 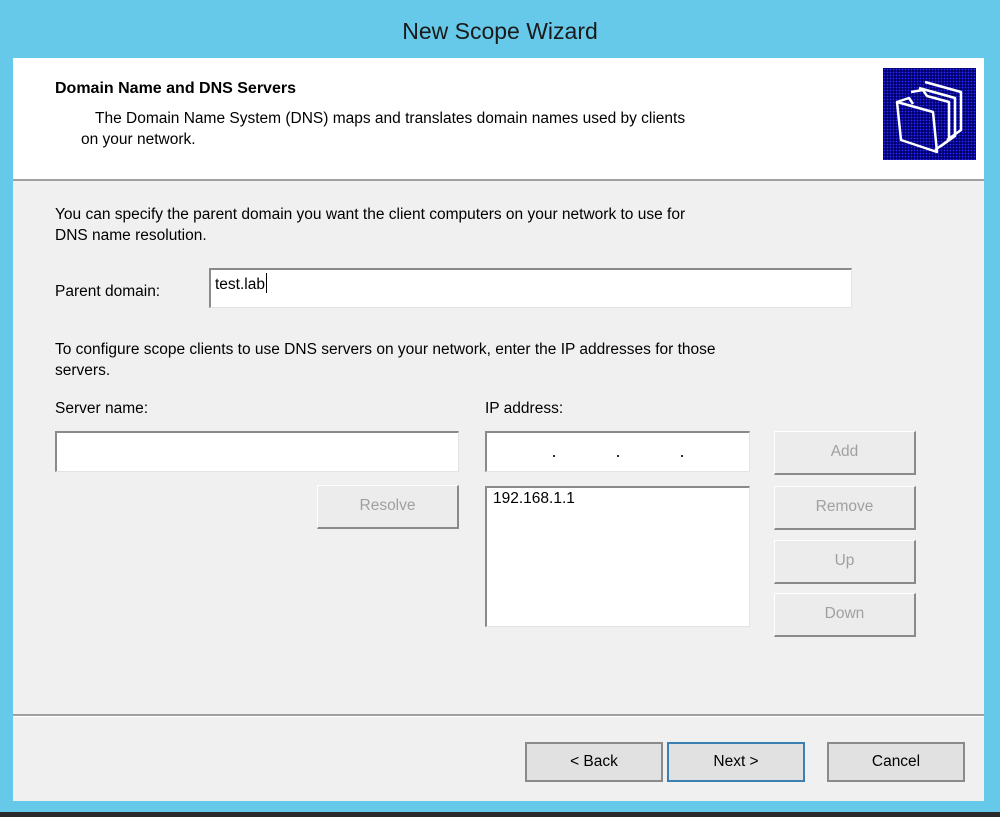 I want to click on parent-domain-value: test.lab, so click(x=240, y=284).